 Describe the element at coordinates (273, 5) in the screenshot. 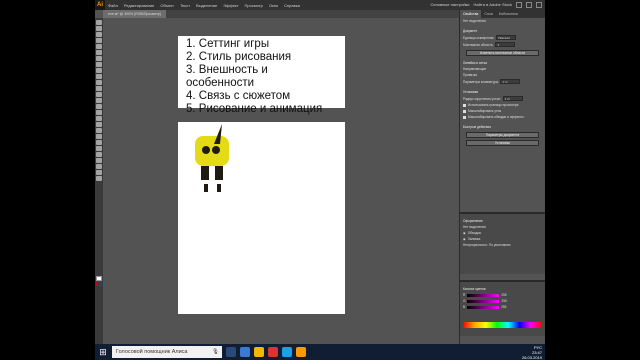

I see `menu-window: Окно` at that location.